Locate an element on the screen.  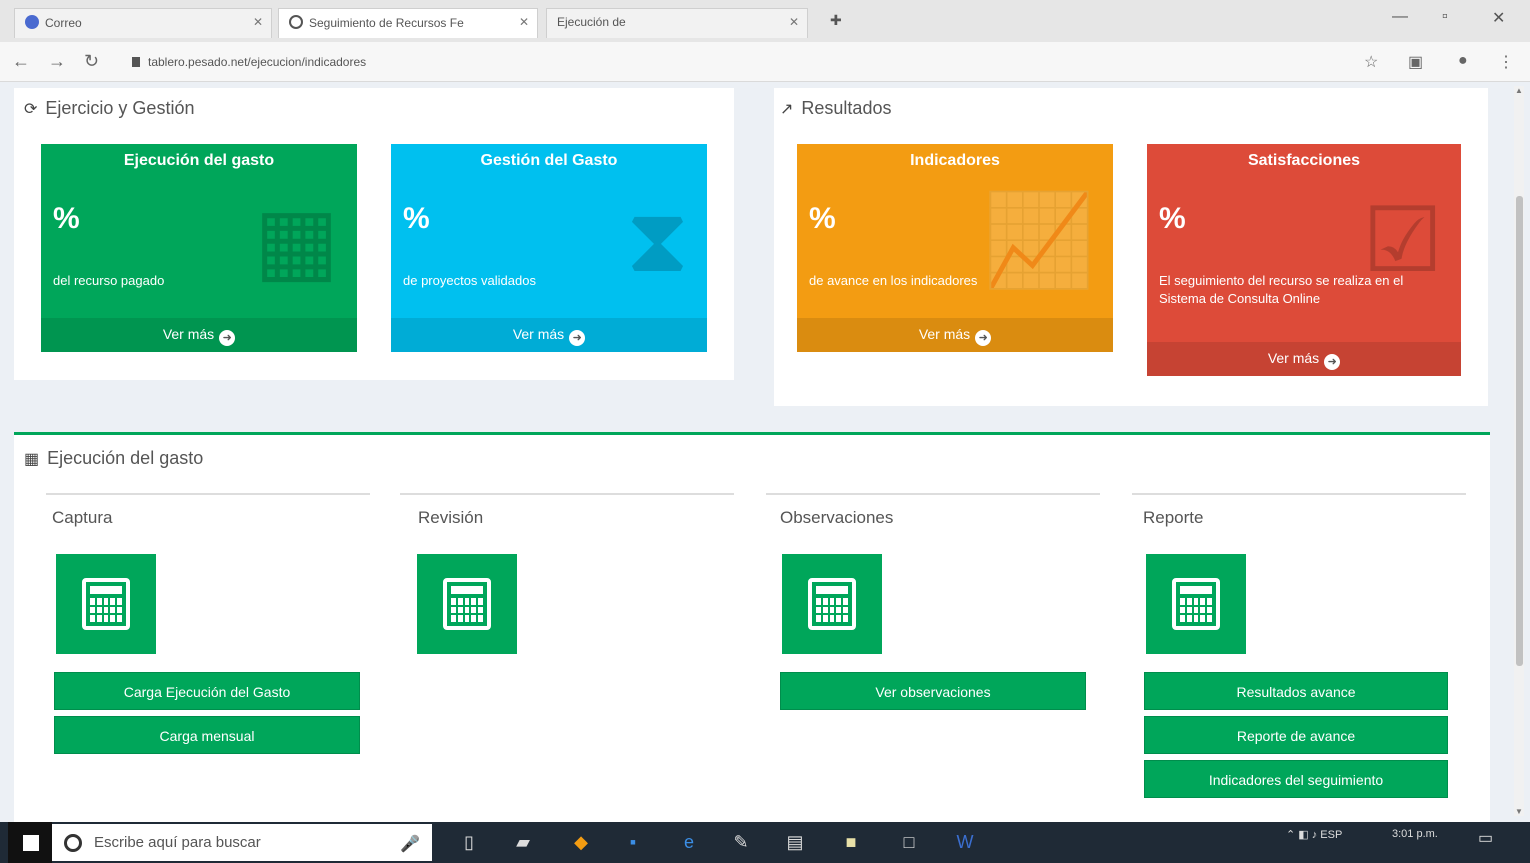
tab-label: Ejecución de is located at coordinates (591, 22).